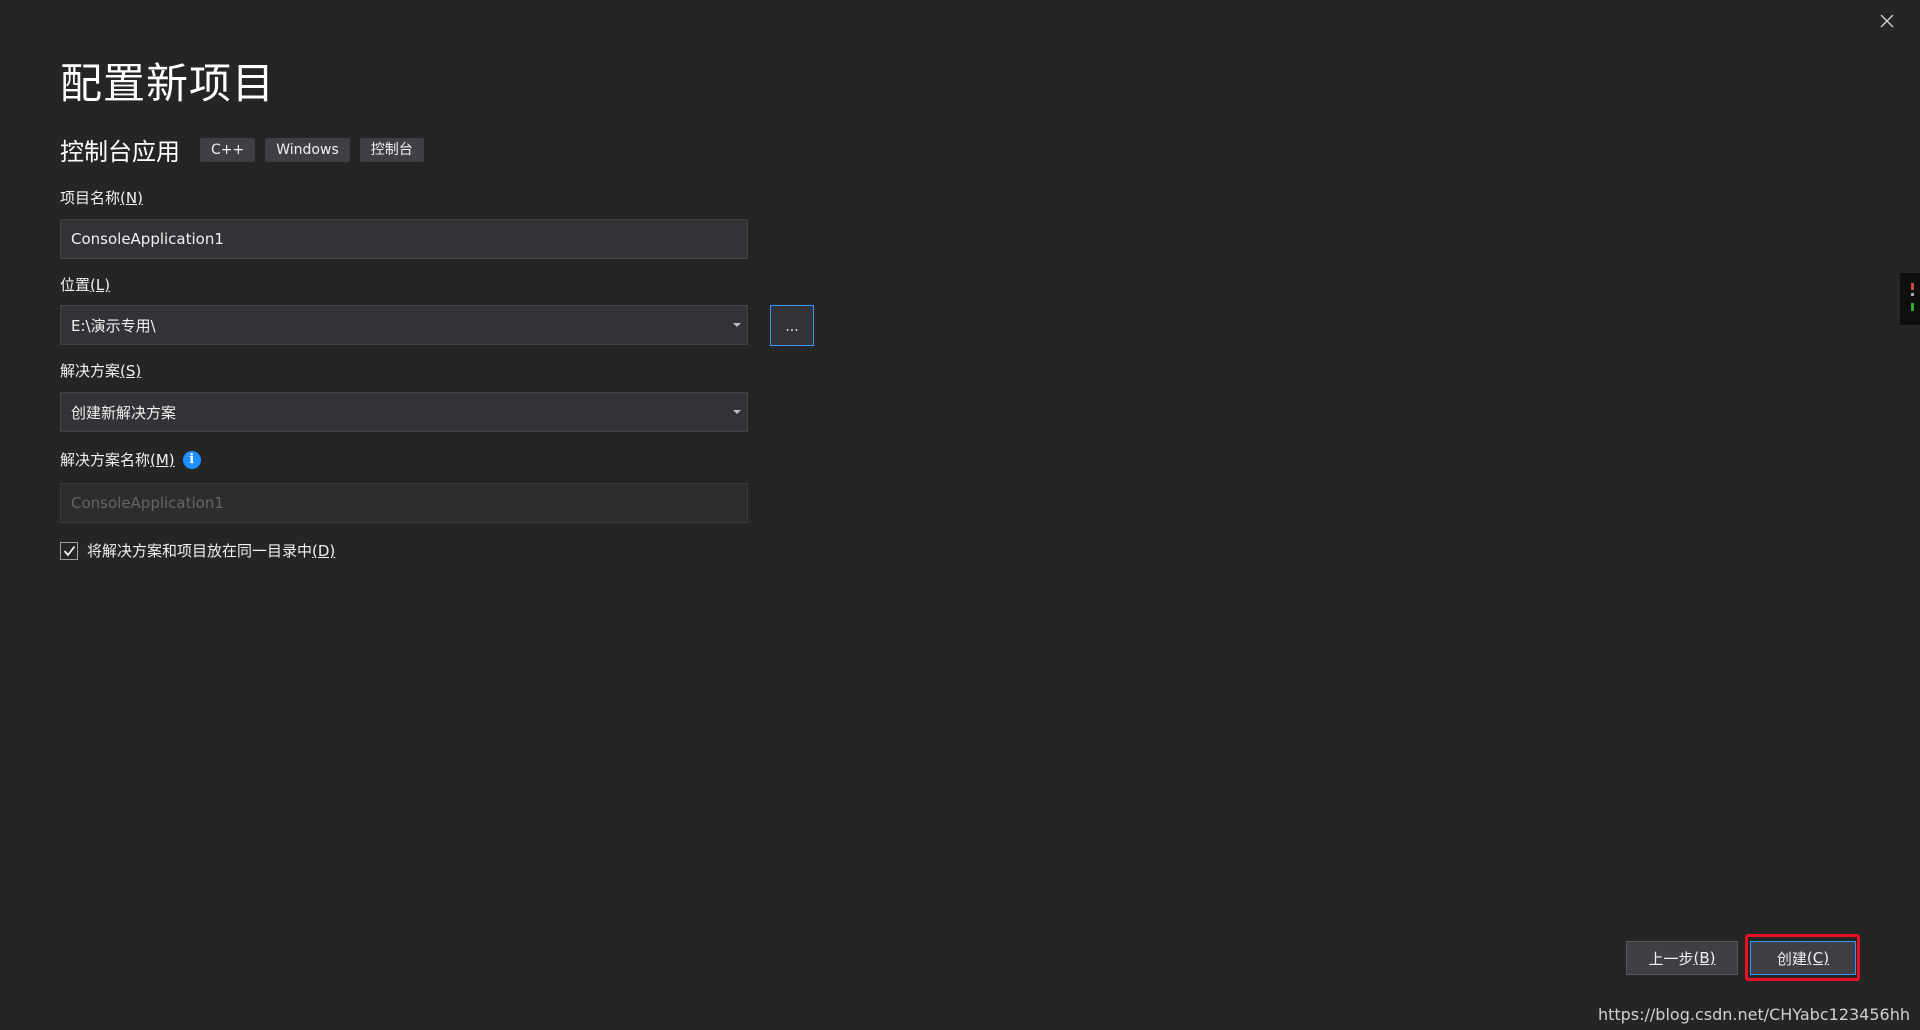 The height and width of the screenshot is (1030, 1920). I want to click on same-directory-option: 将解决方案和项目放在同一目录中(D), so click(197, 550).